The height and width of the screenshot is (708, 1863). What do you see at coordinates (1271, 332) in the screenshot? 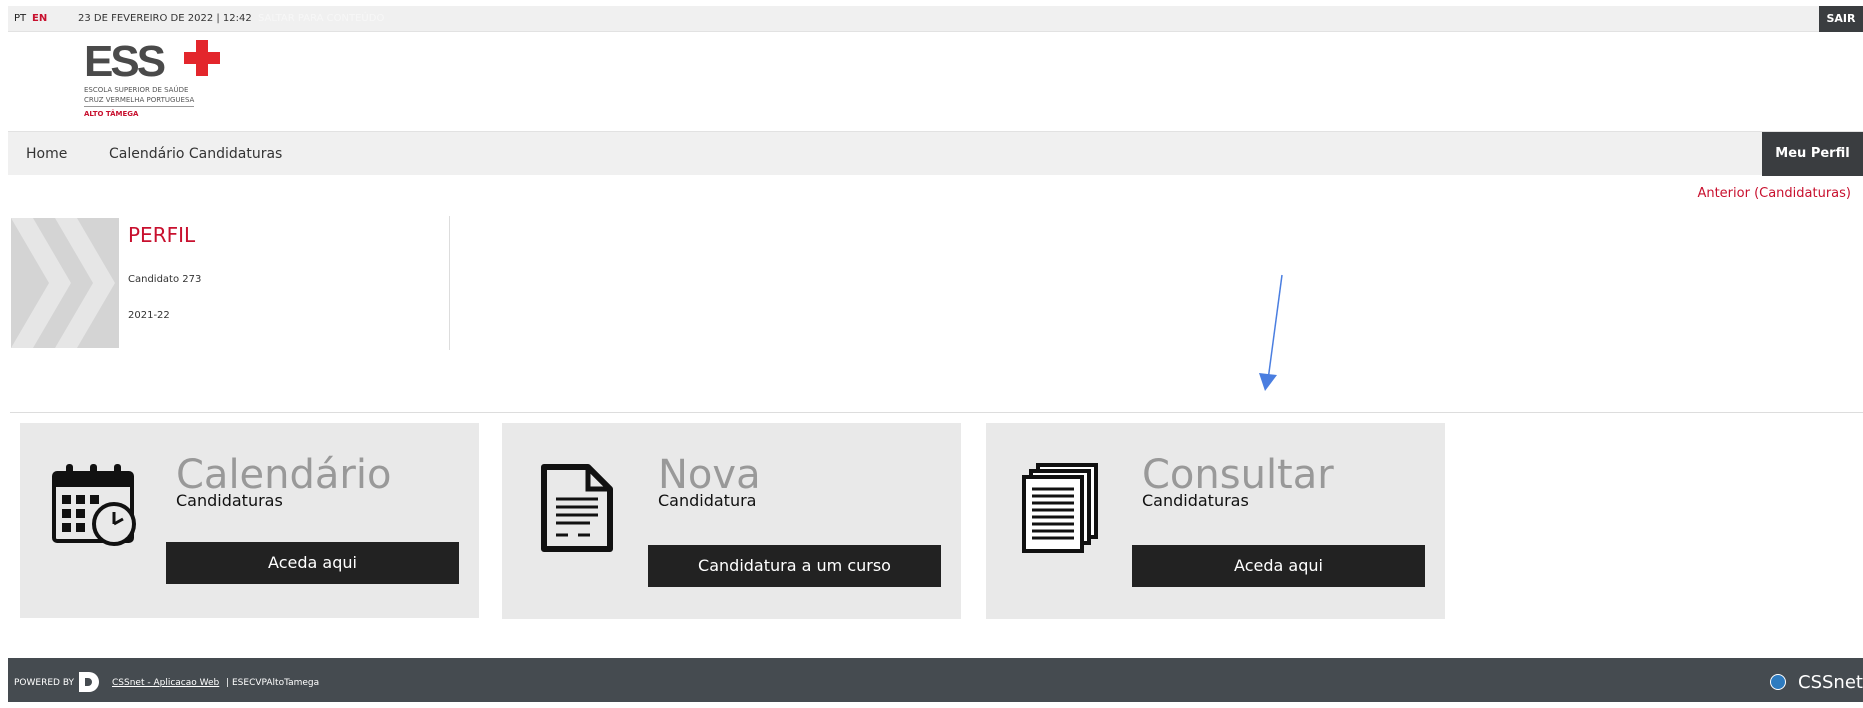
I see `pointer-arrow-icon` at bounding box center [1271, 332].